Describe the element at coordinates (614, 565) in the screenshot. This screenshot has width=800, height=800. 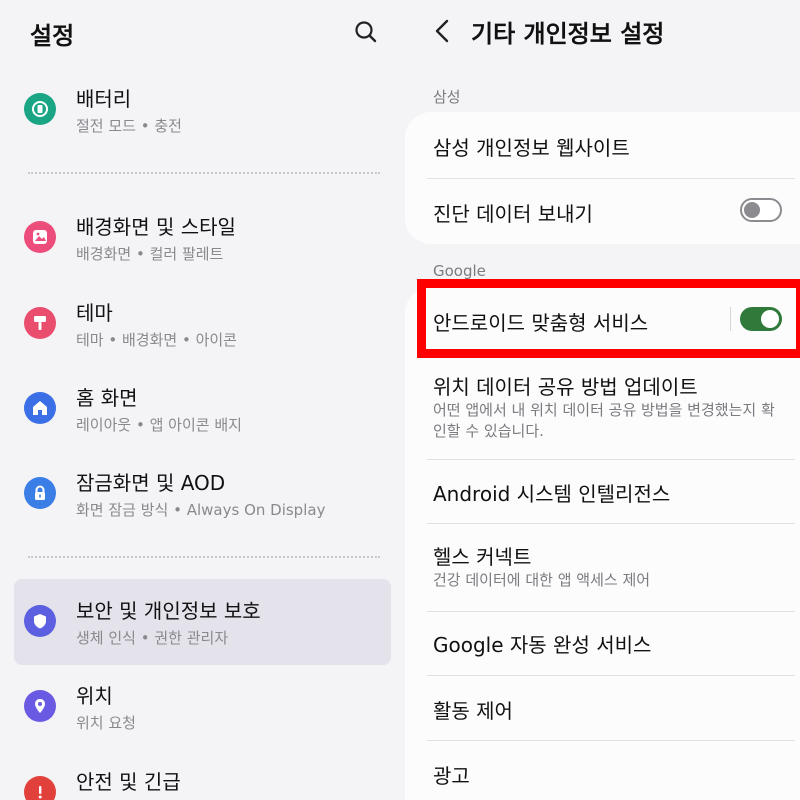
I see `row-health-connect: 헬스 커넥트 건강 데이터에 대한 앱 액세스 제어` at that location.